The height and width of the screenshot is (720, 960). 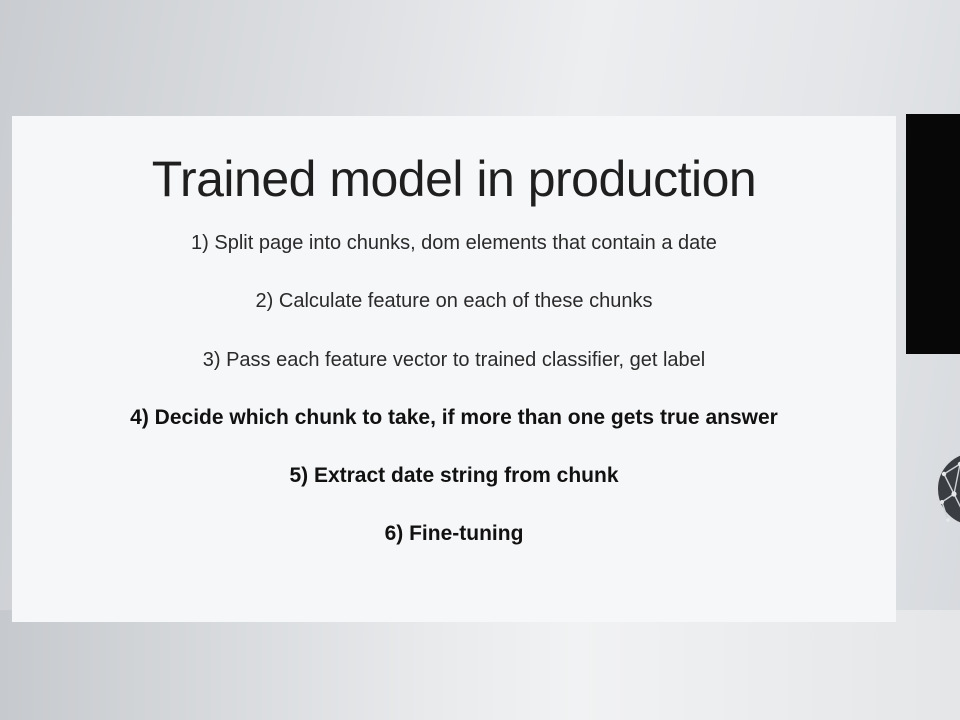 What do you see at coordinates (454, 475) in the screenshot?
I see `step-5: 5) Extract date string from chunk` at bounding box center [454, 475].